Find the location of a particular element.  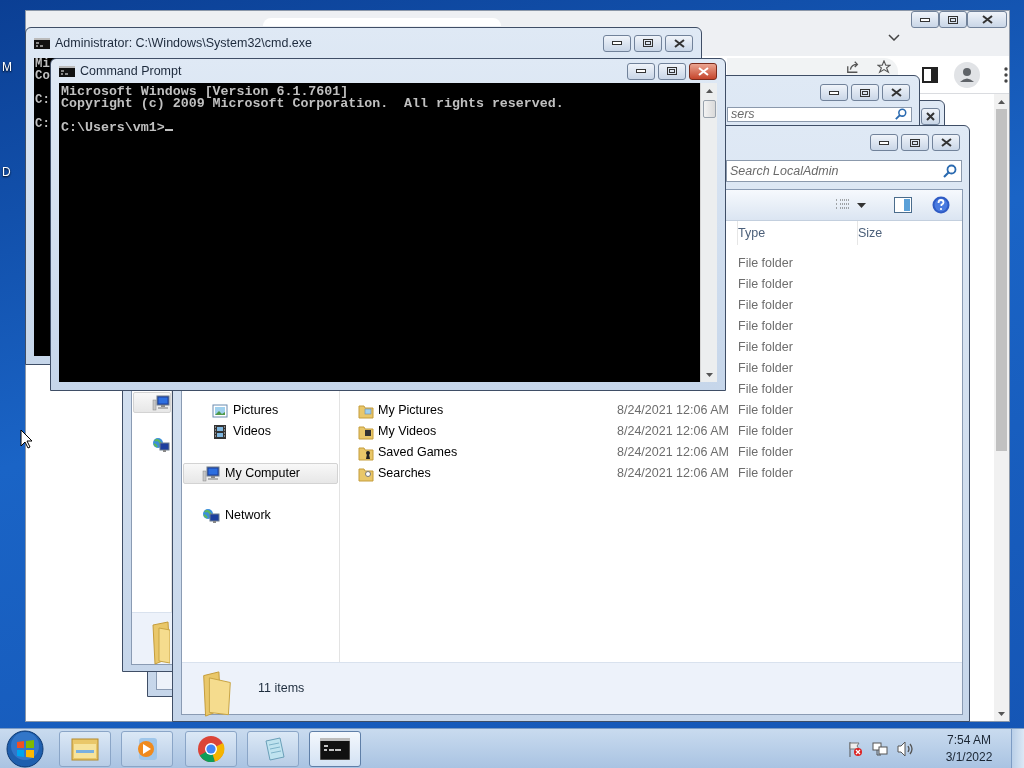

console-text: Microsoft Windows [Version 6.1.7601] Copyright (c) 2009 Microsoft Corporation. All rights reserved. C:\Users\vm1> is located at coordinates (312, 110).